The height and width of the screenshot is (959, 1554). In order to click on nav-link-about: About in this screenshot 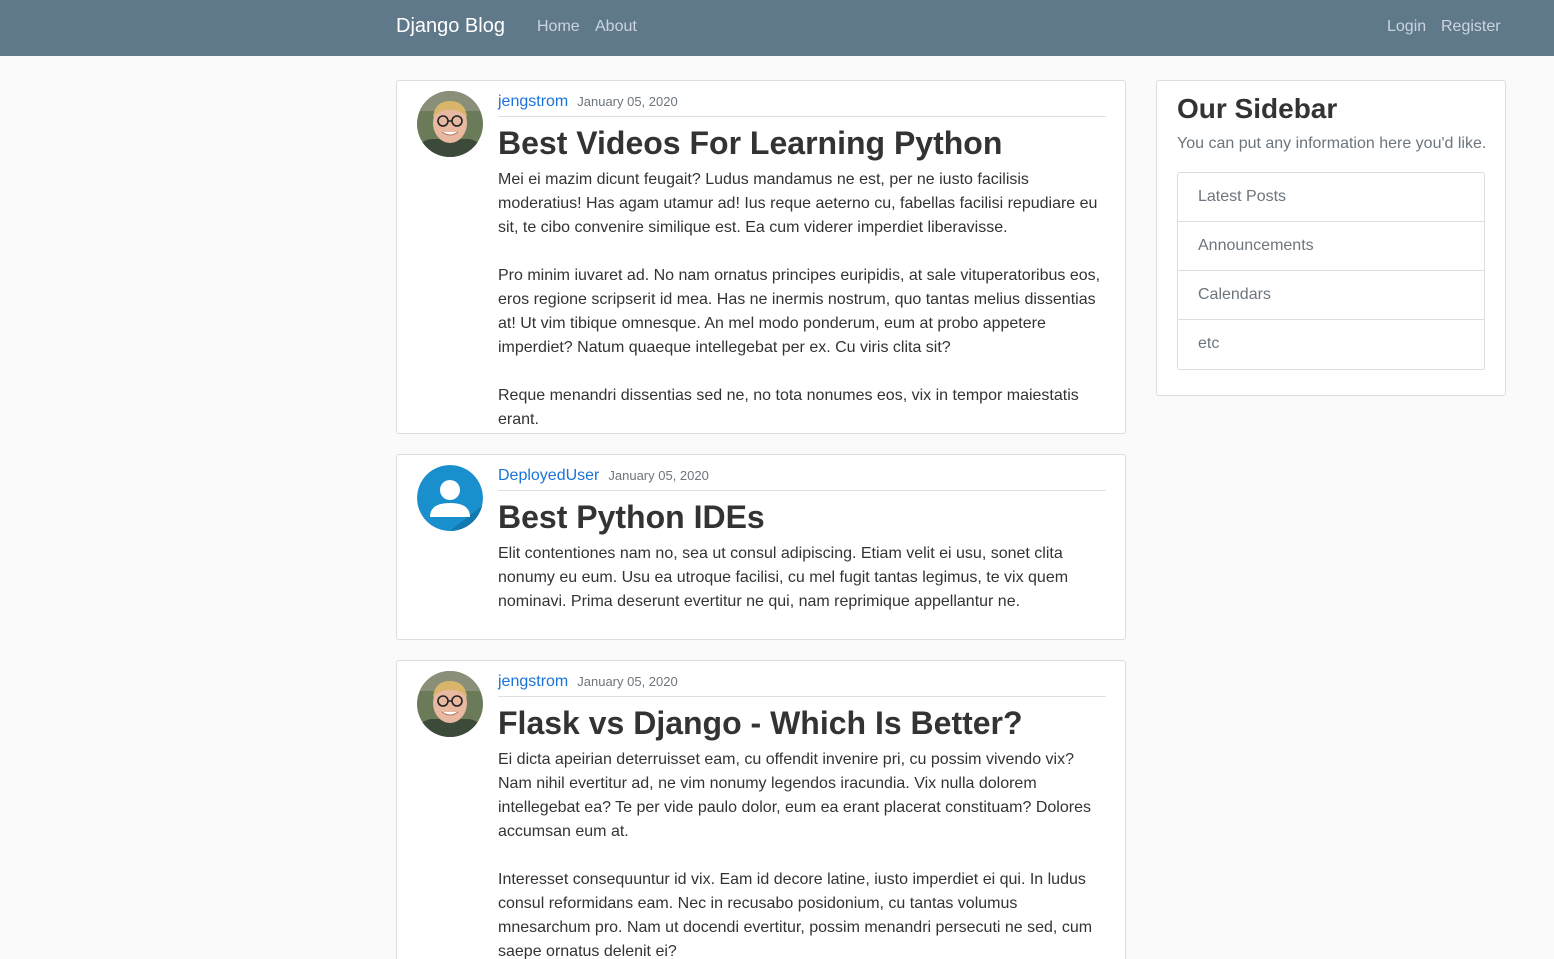, I will do `click(616, 27)`.